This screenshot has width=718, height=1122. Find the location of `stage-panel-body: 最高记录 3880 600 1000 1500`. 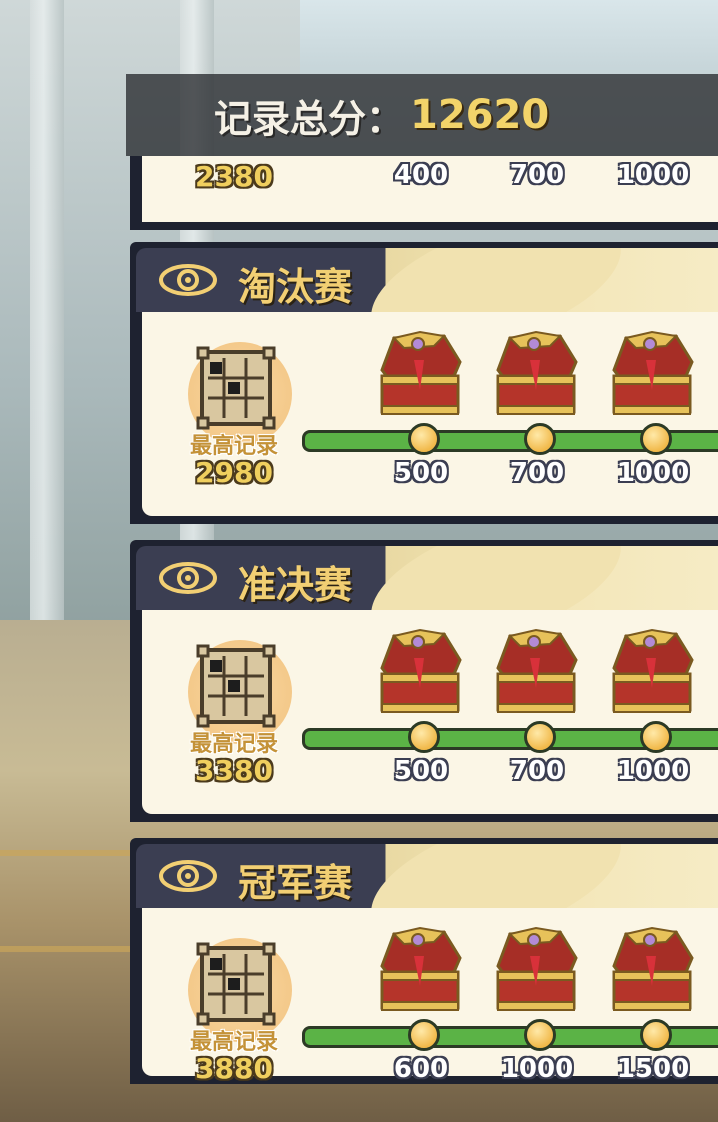

stage-panel-body: 最高记录 3880 600 1000 1500 is located at coordinates (430, 996).